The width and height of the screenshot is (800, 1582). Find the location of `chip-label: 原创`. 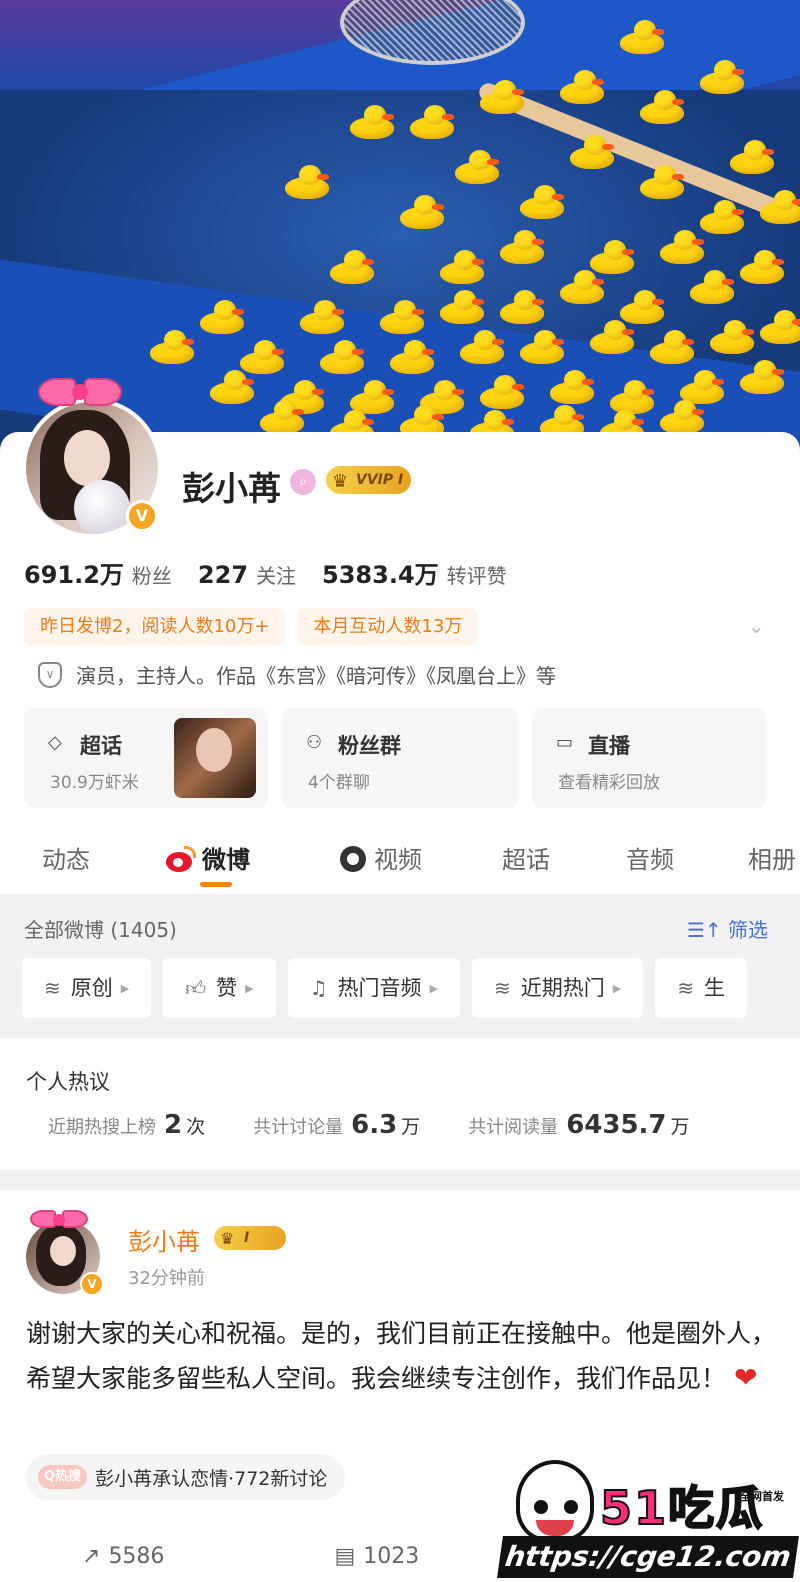

chip-label: 原创 is located at coordinates (91, 988).